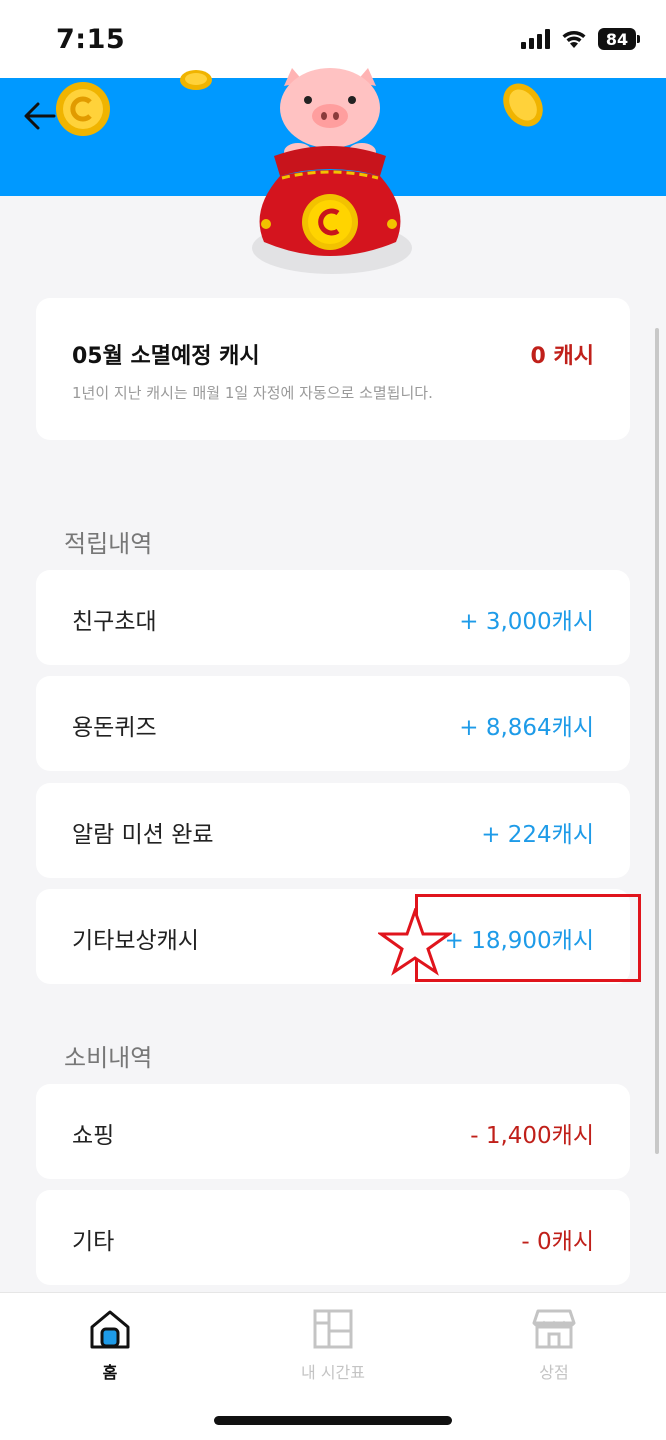 The width and height of the screenshot is (666, 1440). Describe the element at coordinates (574, 39) in the screenshot. I see `wifi-icon` at that location.